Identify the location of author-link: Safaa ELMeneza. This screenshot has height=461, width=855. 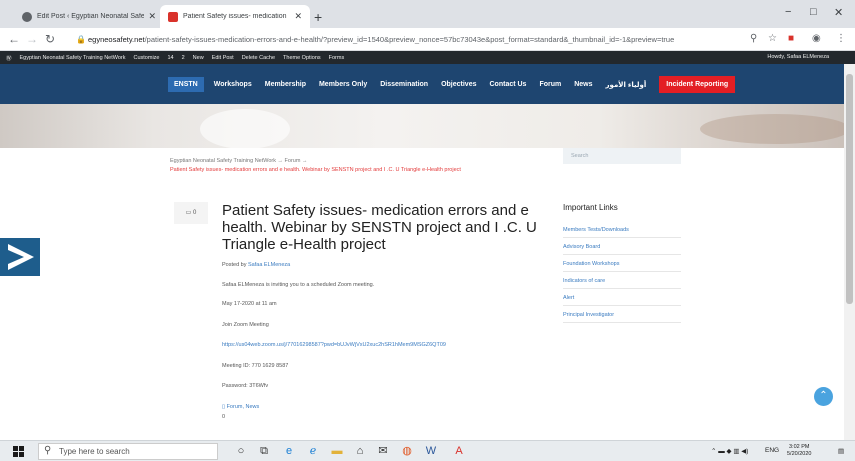
(269, 265).